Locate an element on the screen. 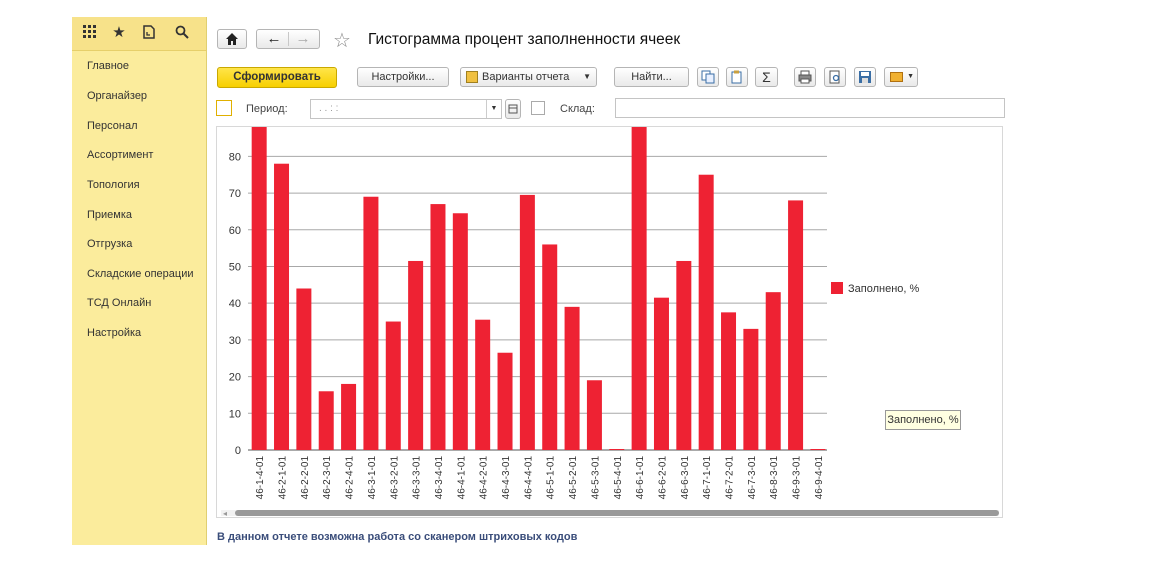 This screenshot has height=562, width=1153. sidebar-item-tsd-online: ТСД Онлайн is located at coordinates (119, 303).